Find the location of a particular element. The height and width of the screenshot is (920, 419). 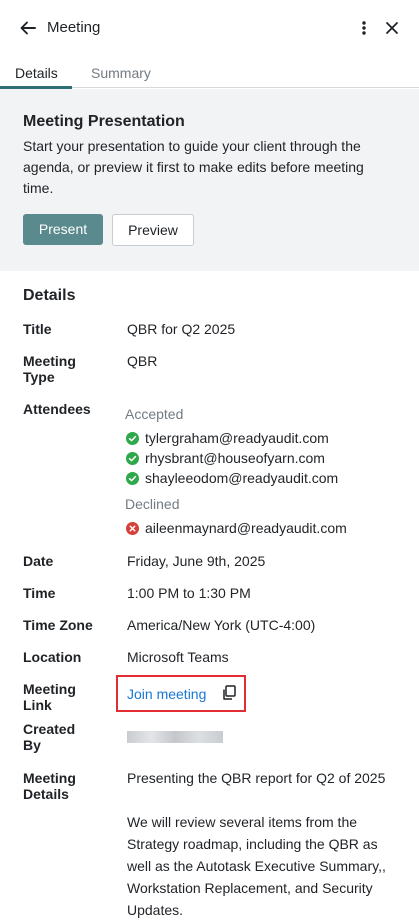

accepted-heading: Accepted is located at coordinates (154, 414).